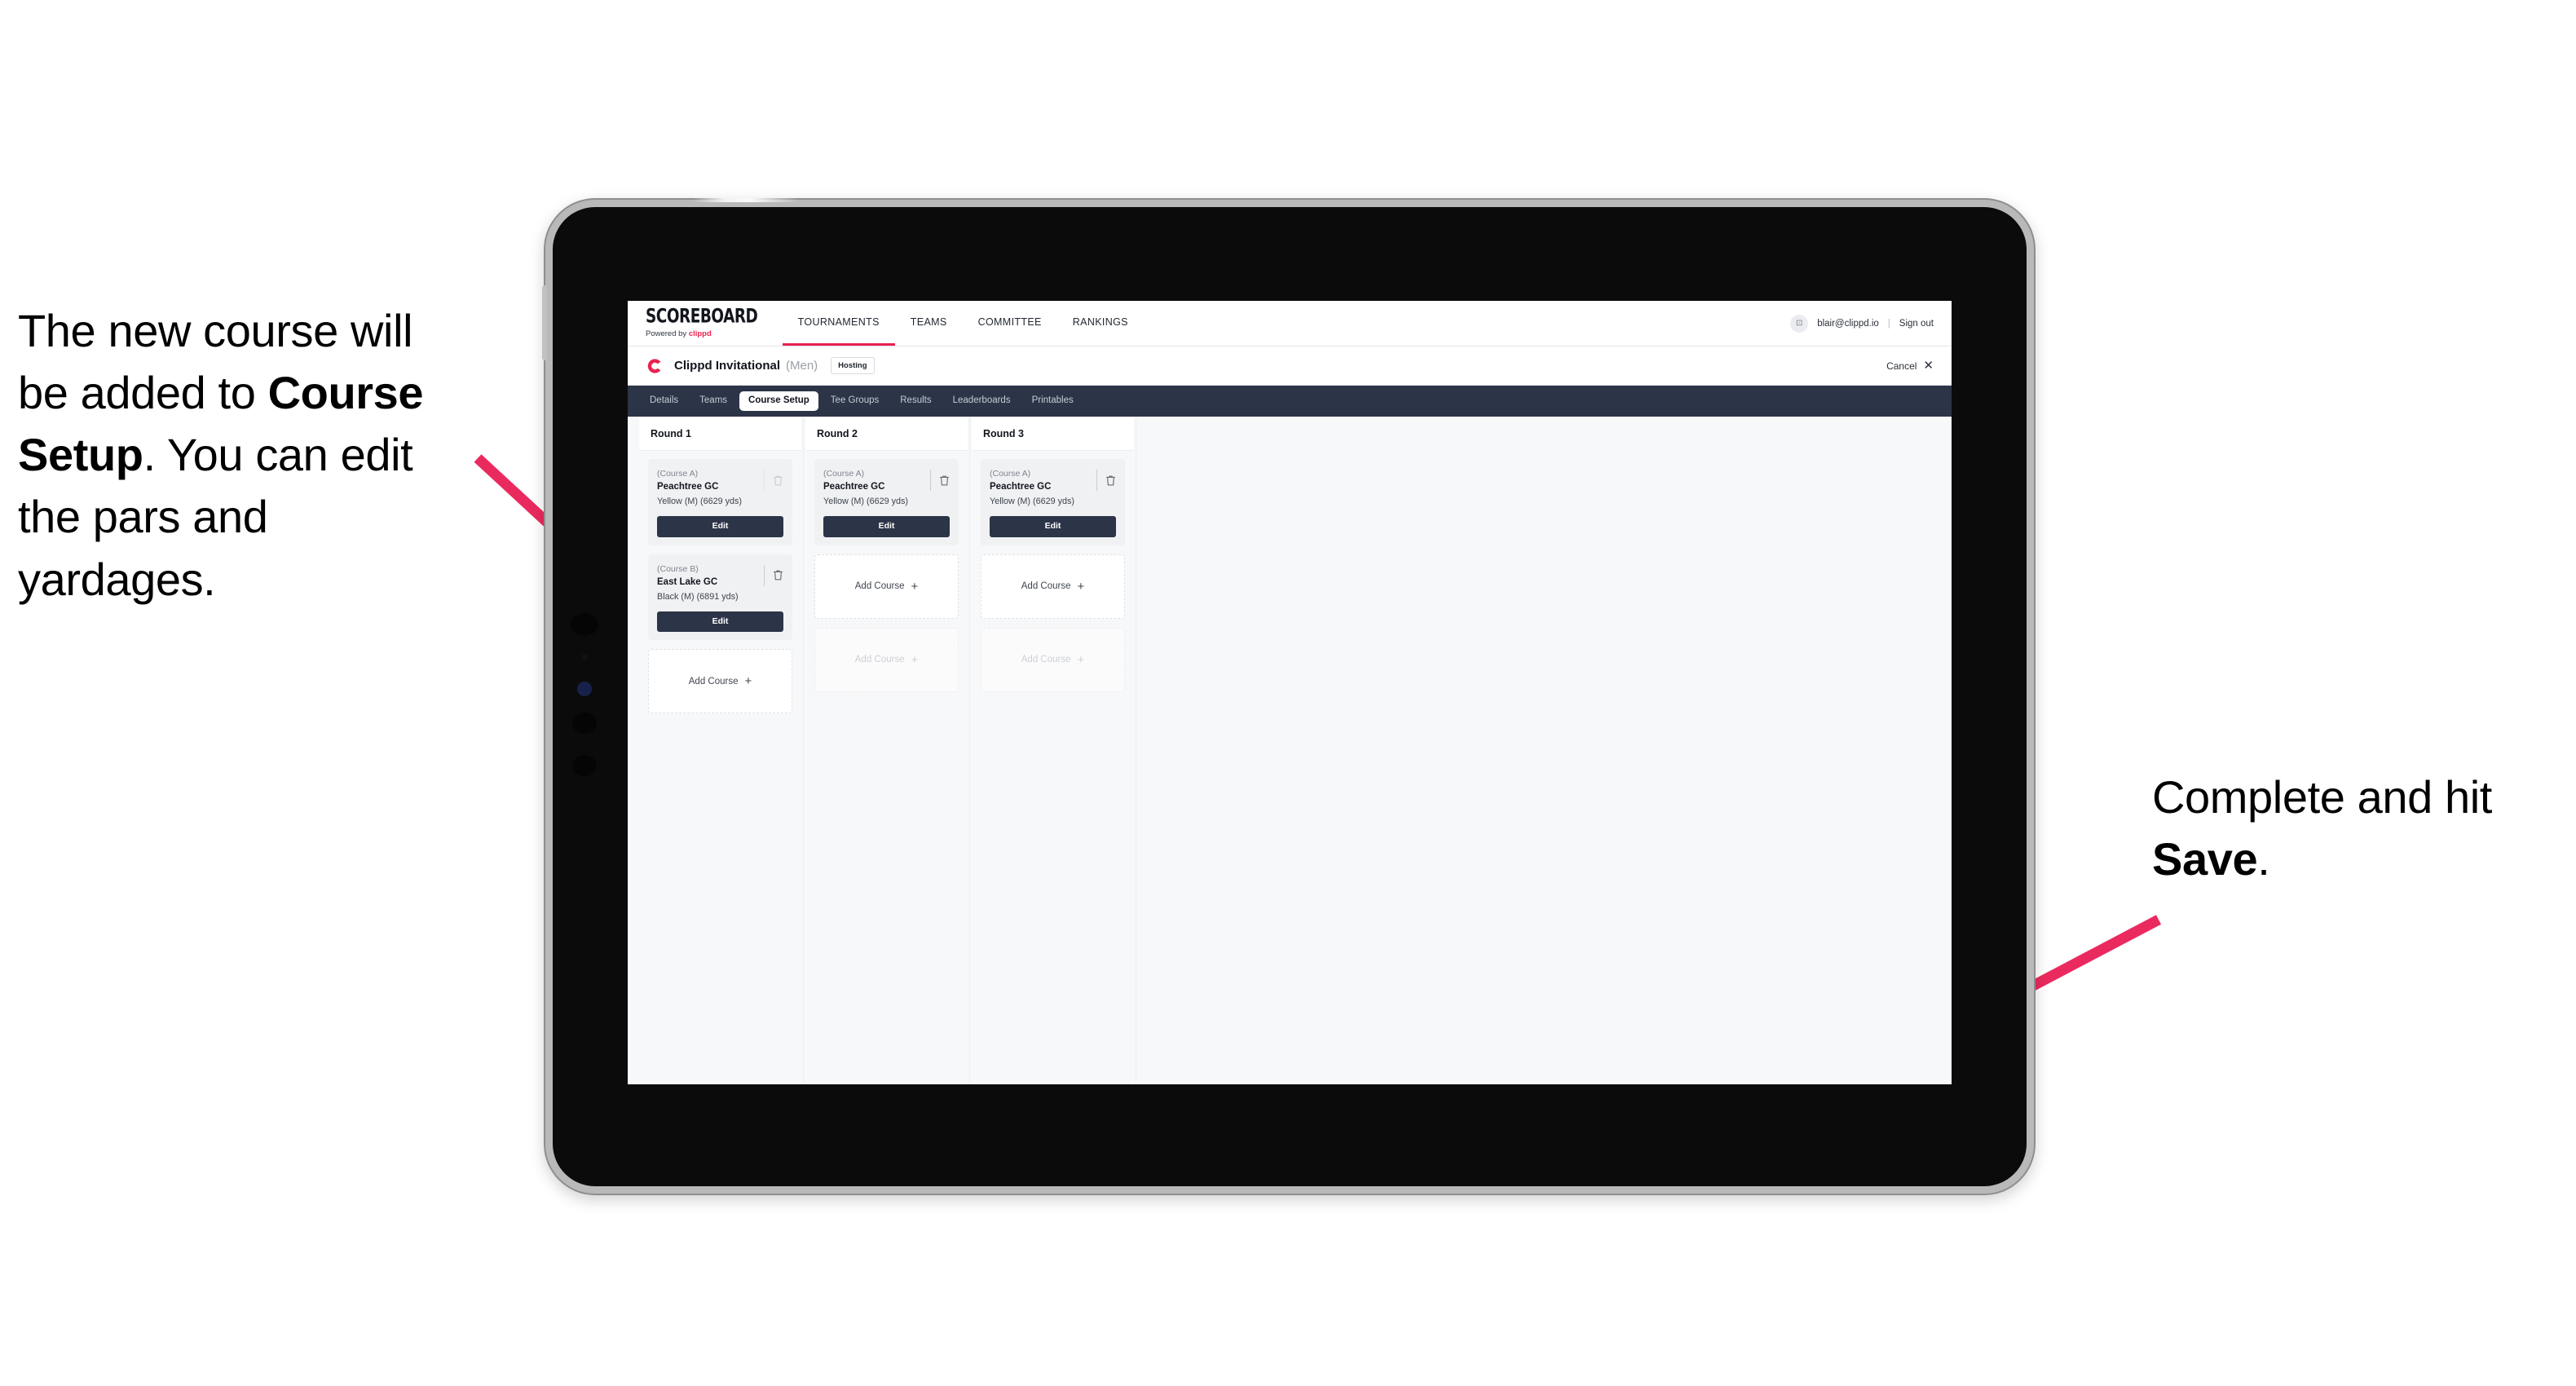  What do you see at coordinates (700, 334) in the screenshot?
I see `powered-brand: clippd` at bounding box center [700, 334].